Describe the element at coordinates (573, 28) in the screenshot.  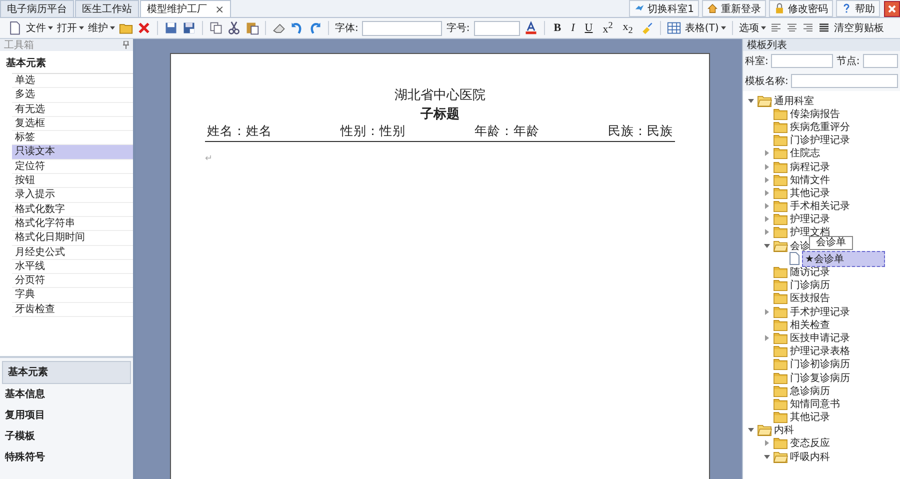
I see `format-button: I` at that location.